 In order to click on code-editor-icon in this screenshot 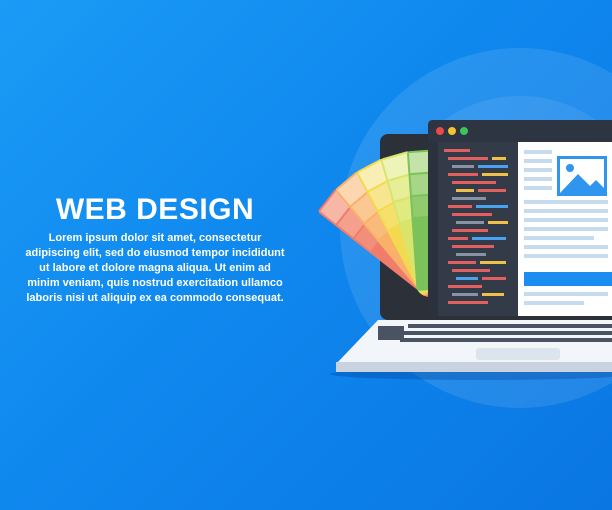, I will do `click(473, 229)`.